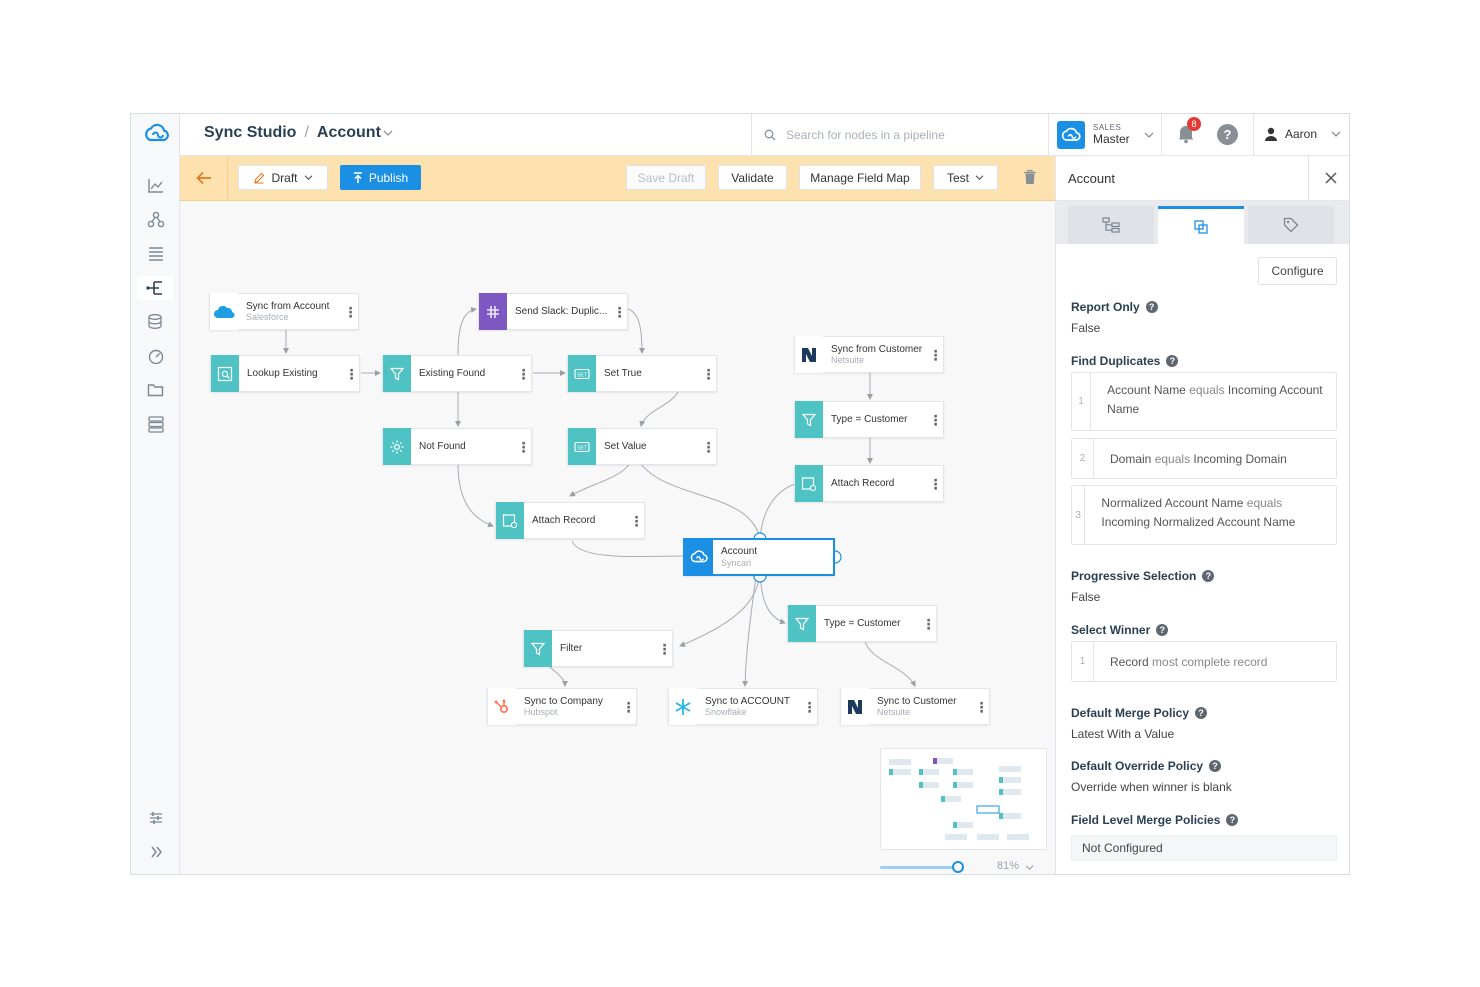 The image size is (1480, 987). I want to click on node-sync-from-customer: Sync from Customer Netsuite ⋮, so click(869, 354).